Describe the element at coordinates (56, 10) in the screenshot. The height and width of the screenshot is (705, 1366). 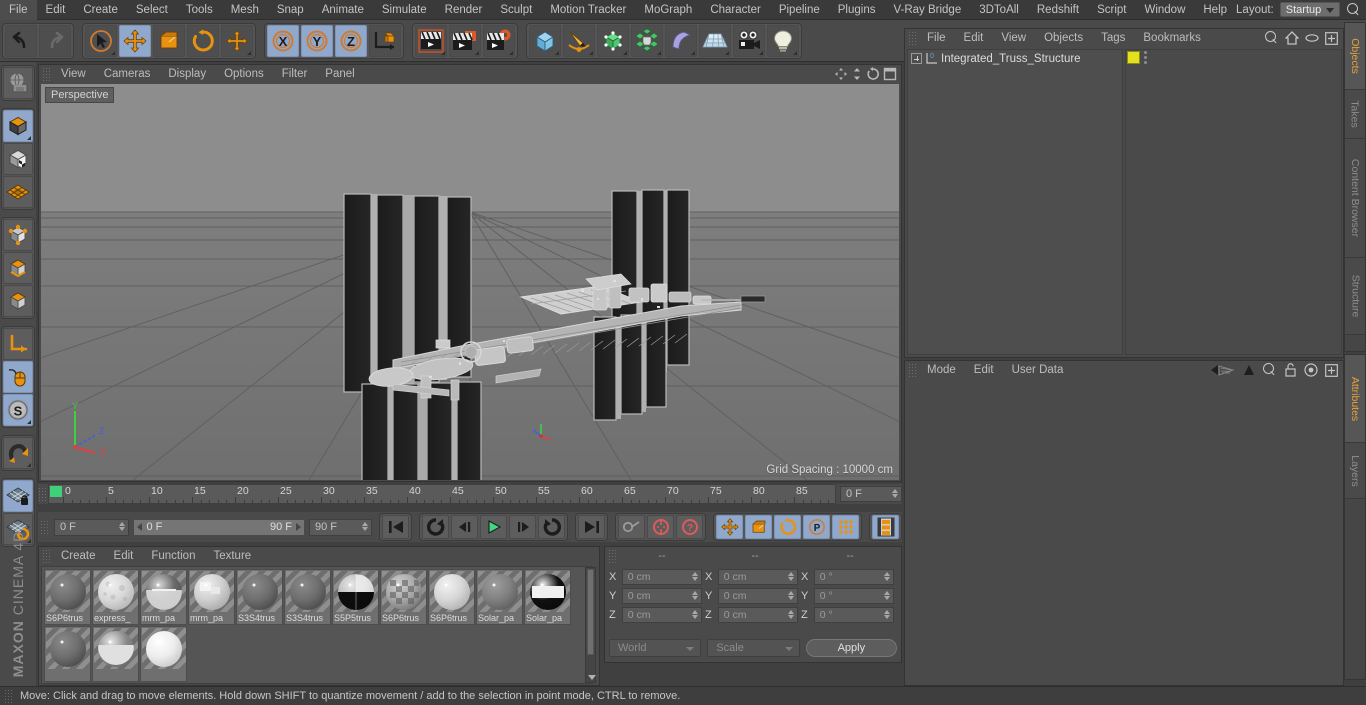
I see `menu-item-edit: Edit` at that location.